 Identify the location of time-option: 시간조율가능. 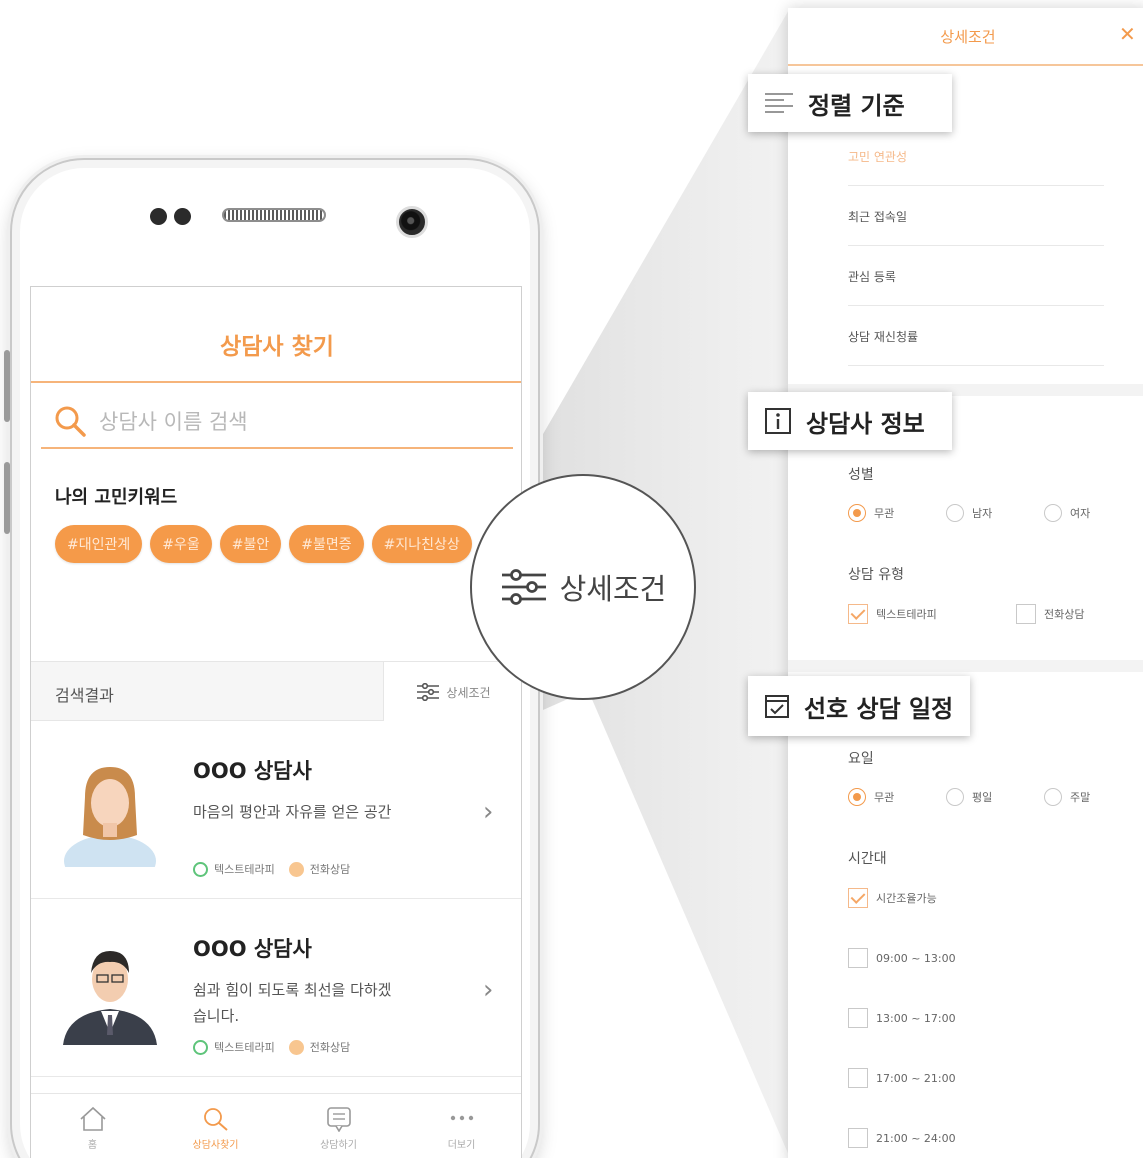
(892, 898).